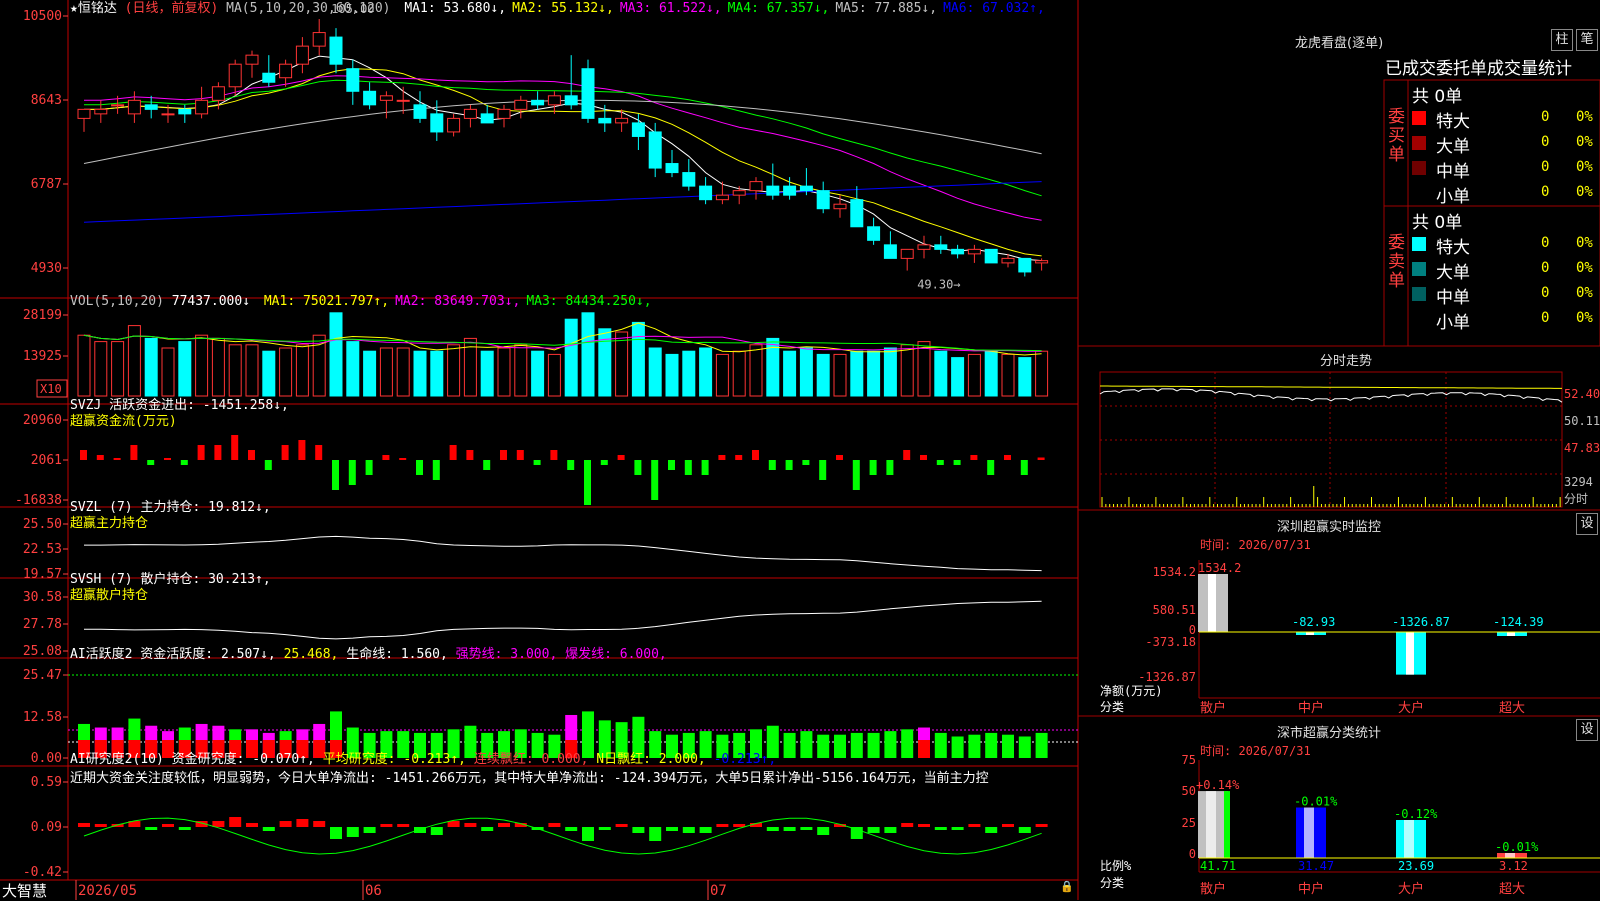 This screenshot has height=901, width=1600. What do you see at coordinates (1545, 142) in the screenshot?
I see `buy-row-count: 0` at bounding box center [1545, 142].